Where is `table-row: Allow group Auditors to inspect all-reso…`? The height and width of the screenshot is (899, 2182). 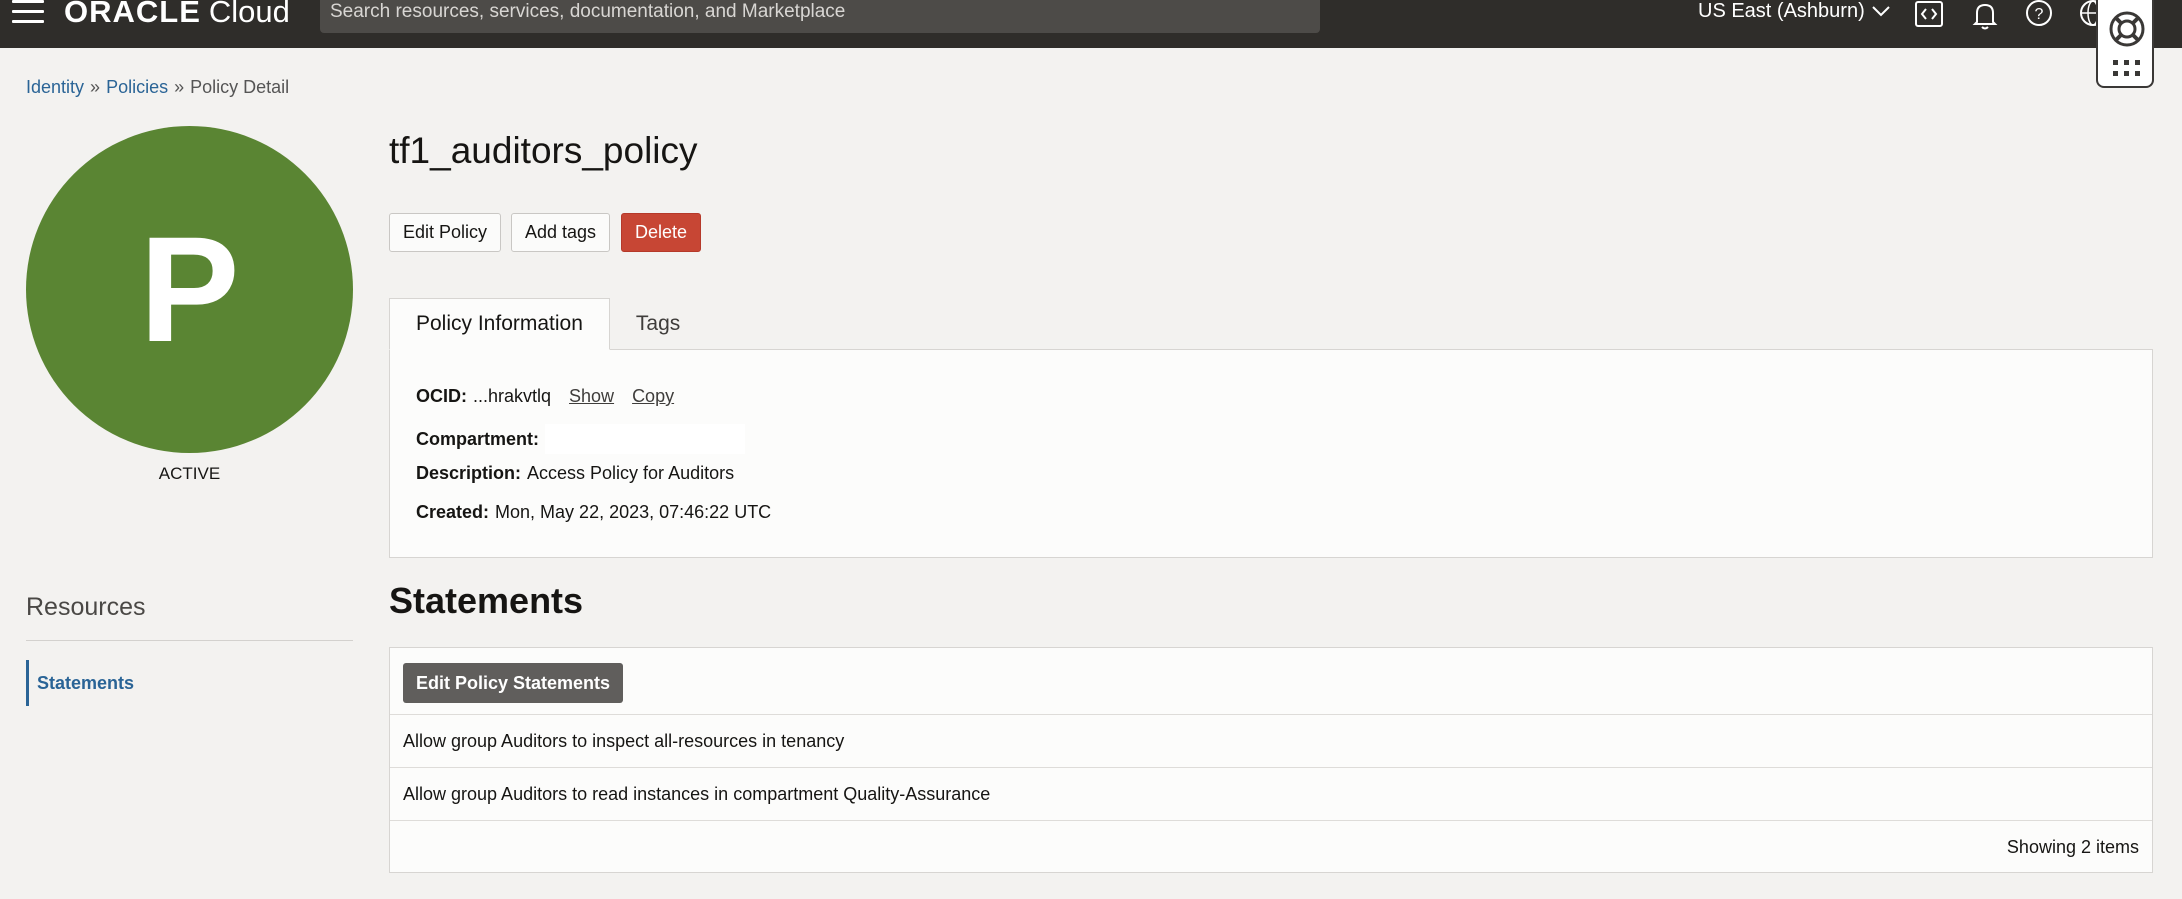
table-row: Allow group Auditors to inspect all-reso… is located at coordinates (1271, 740).